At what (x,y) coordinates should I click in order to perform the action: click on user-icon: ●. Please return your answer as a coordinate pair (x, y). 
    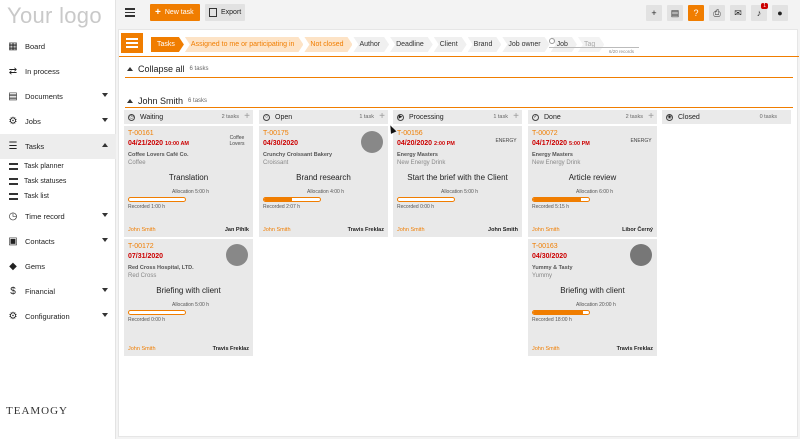
    Looking at the image, I should click on (780, 13).